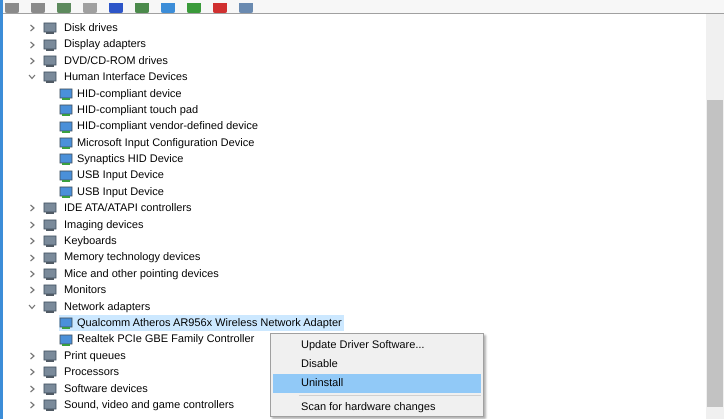  What do you see at coordinates (91, 28) in the screenshot?
I see `category-label: Disk drives` at bounding box center [91, 28].